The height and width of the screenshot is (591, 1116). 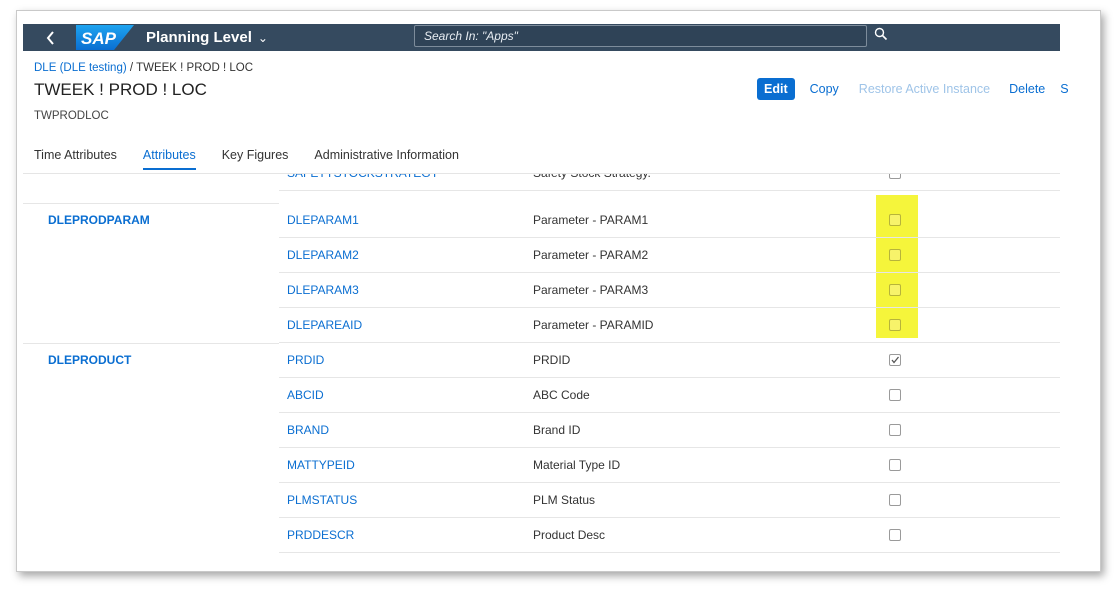 I want to click on attribute-link: PRDID, so click(x=305, y=360).